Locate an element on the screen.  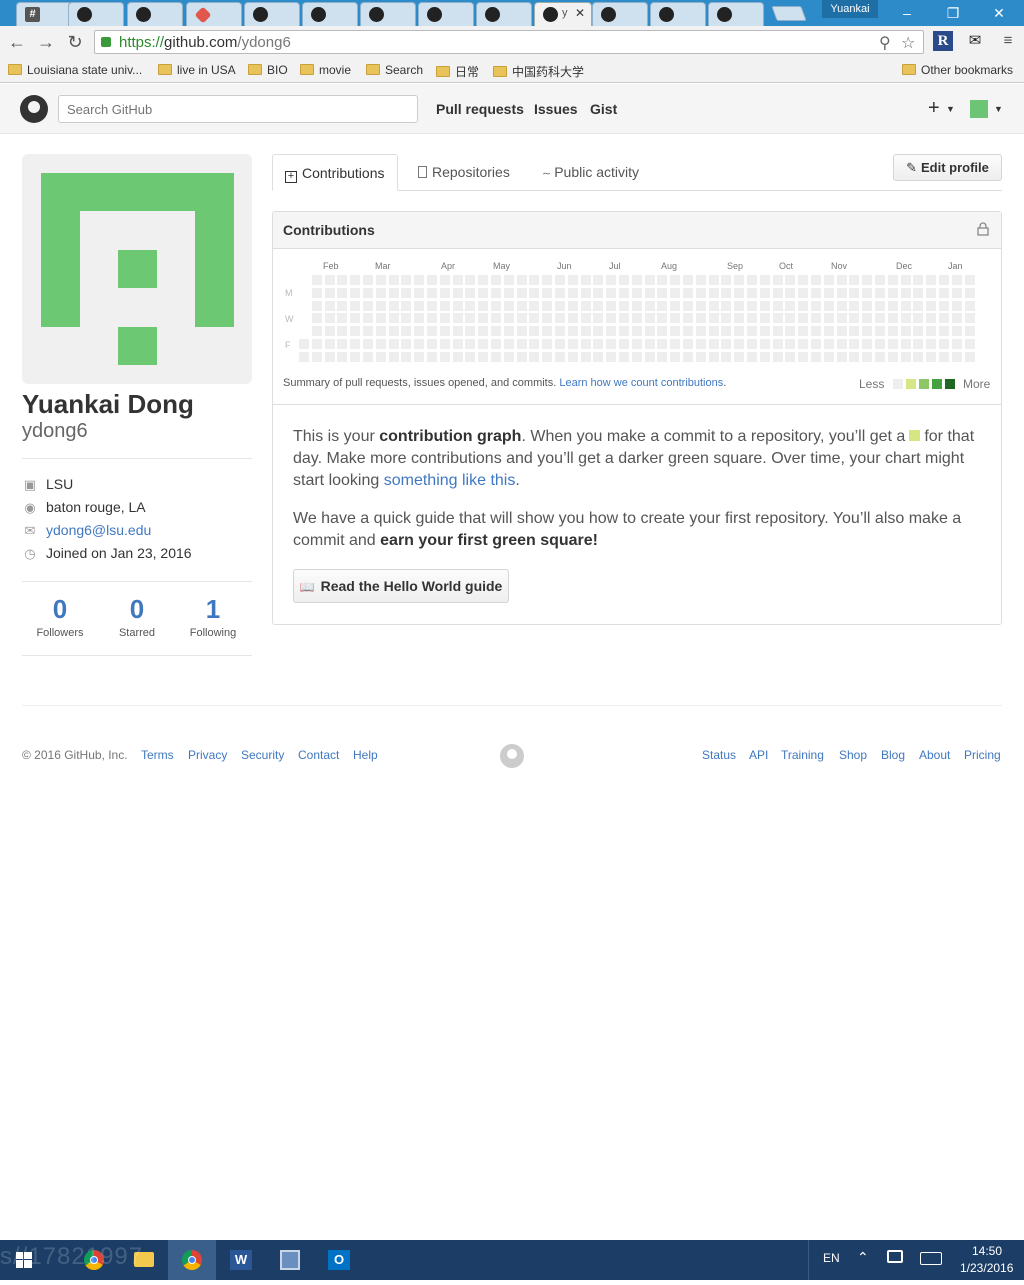
chrome-menu-icon: ≡ is located at coordinates (1008, 41).